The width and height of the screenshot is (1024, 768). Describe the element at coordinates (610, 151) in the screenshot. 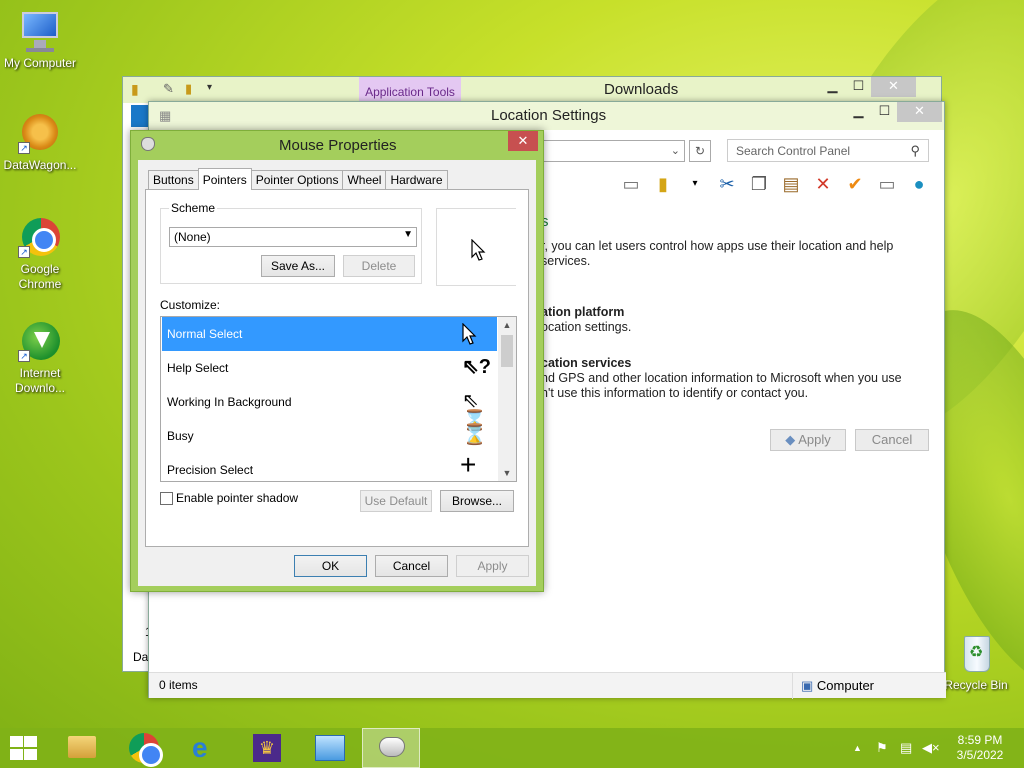

I see `address-bar: ⌄` at that location.